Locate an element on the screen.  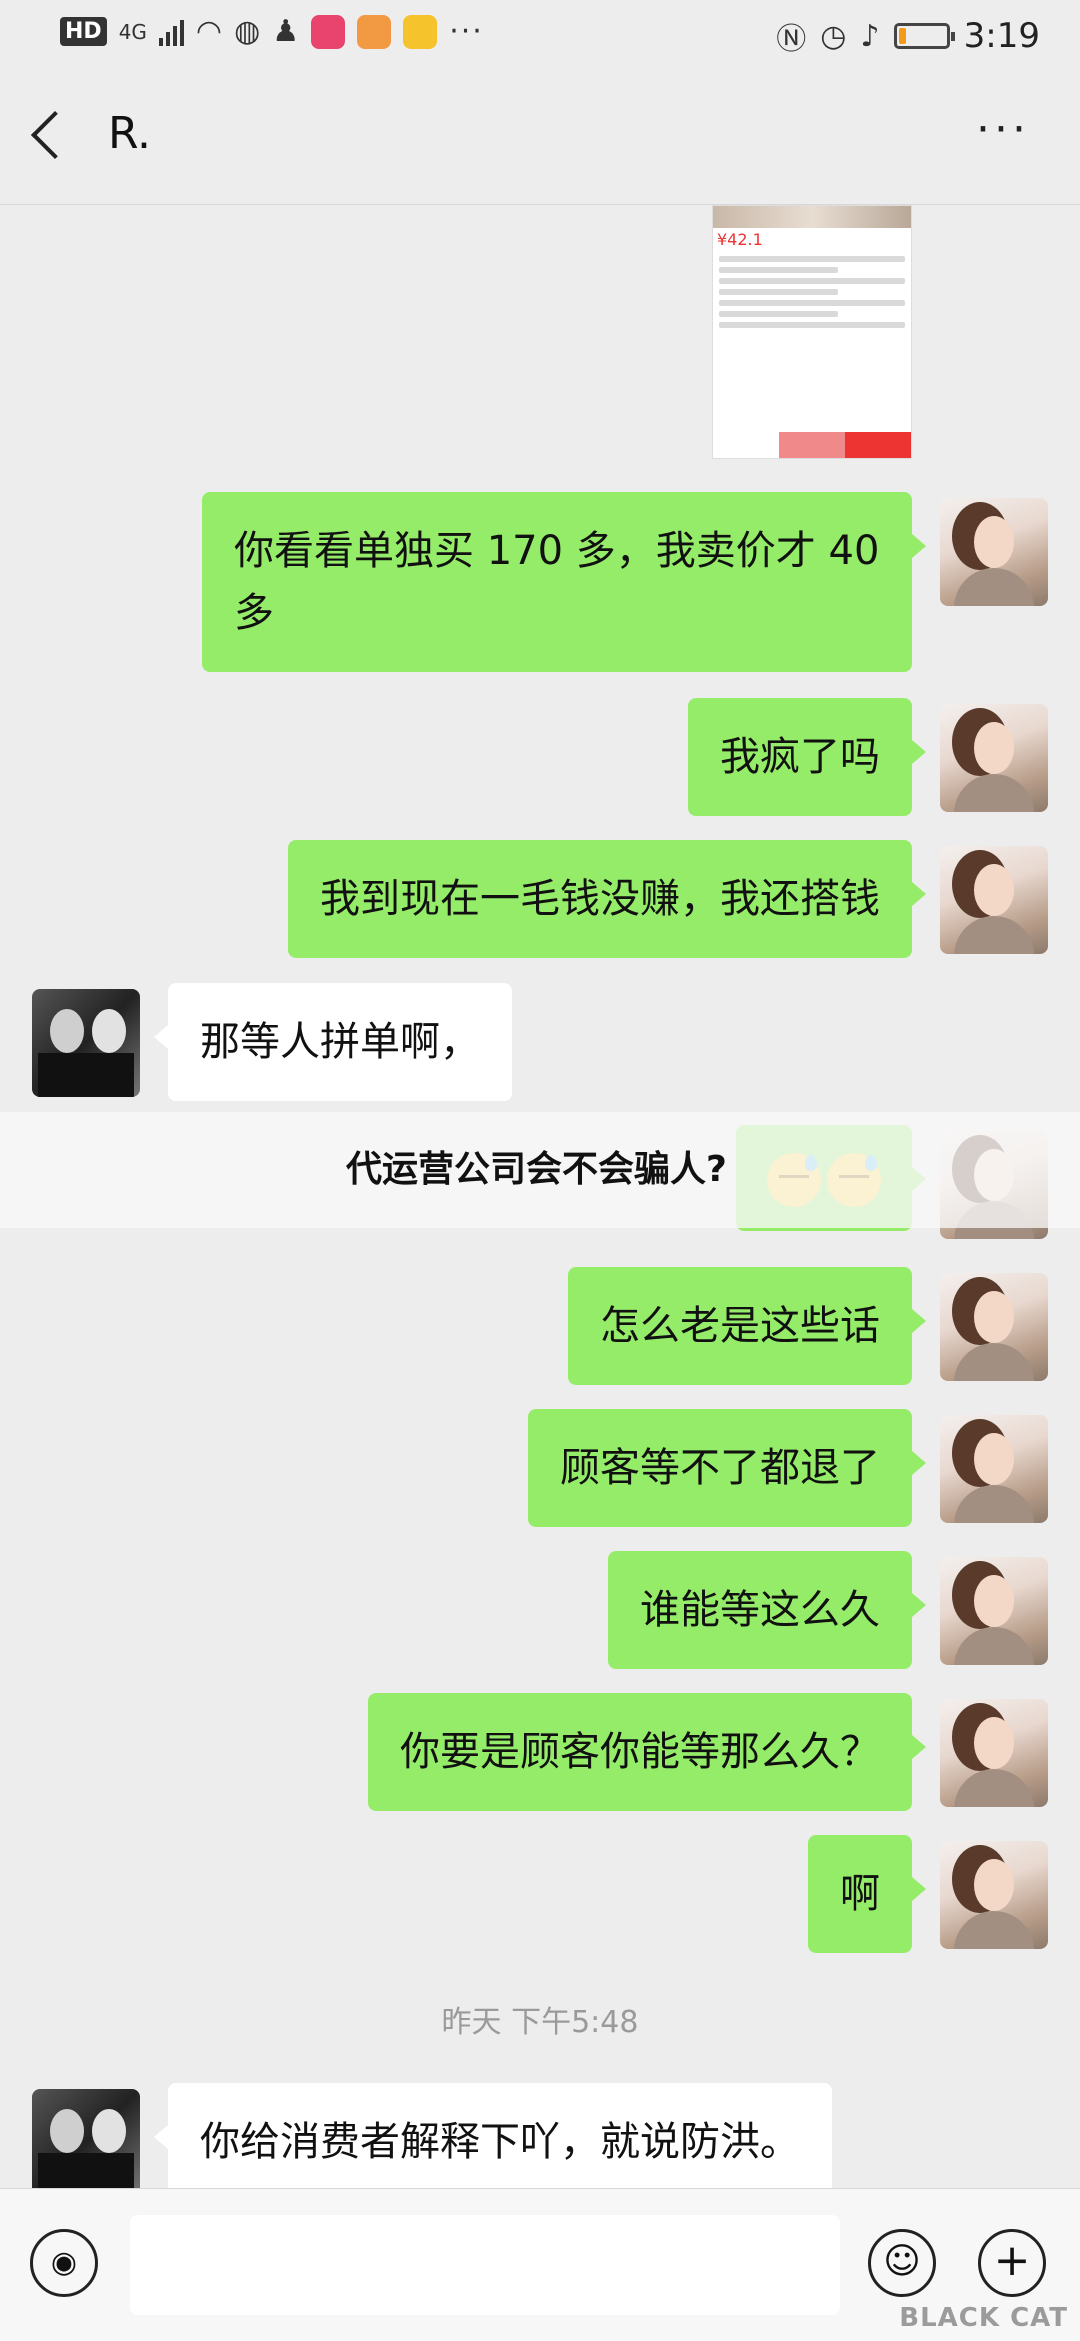
message-row: 你看看单独买 170 多，我卖价才 40 多 is located at coordinates (540, 582).